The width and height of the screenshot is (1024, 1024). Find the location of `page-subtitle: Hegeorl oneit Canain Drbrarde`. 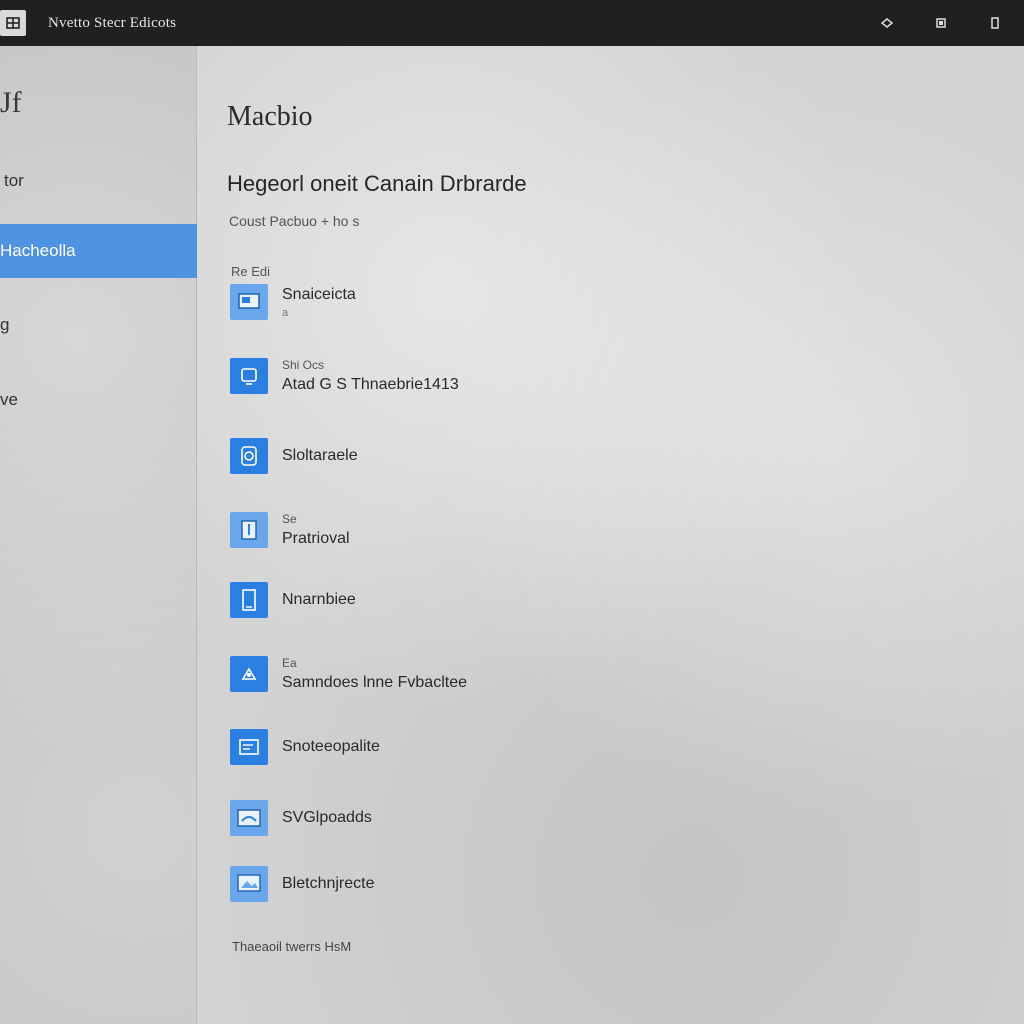

page-subtitle: Hegeorl oneit Canain Drbrarde is located at coordinates (377, 183).